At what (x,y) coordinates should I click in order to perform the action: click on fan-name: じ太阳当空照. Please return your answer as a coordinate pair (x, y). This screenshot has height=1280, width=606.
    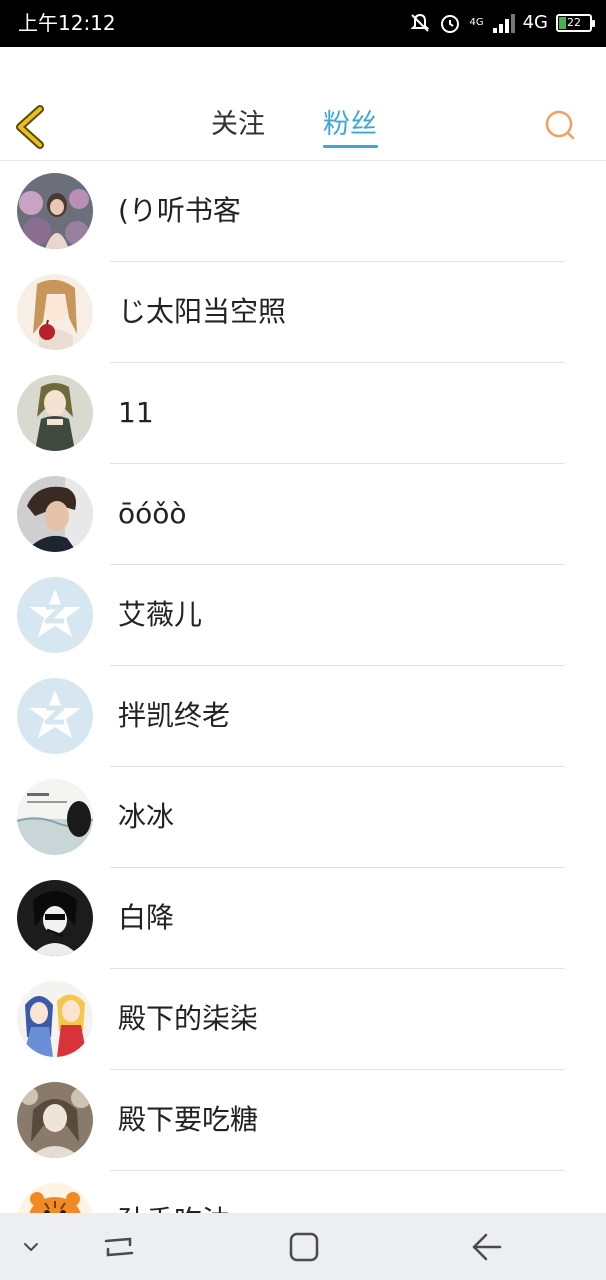
    Looking at the image, I should click on (202, 311).